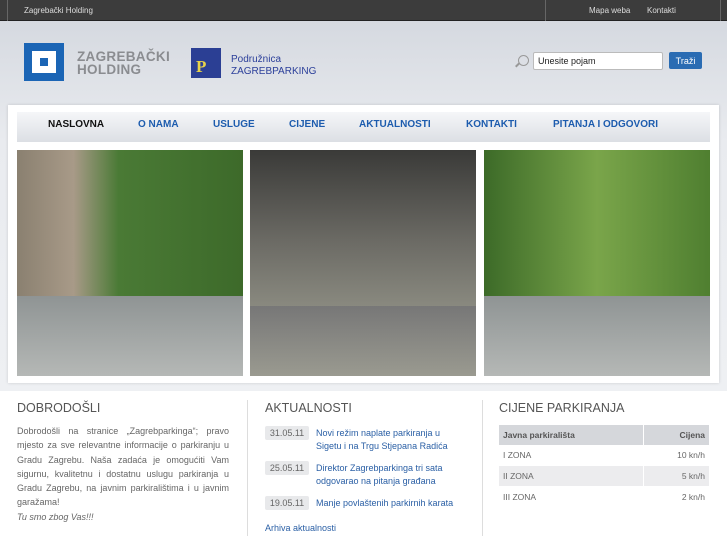 The height and width of the screenshot is (545, 727). I want to click on sitemap-link: Mapa weba, so click(609, 10).